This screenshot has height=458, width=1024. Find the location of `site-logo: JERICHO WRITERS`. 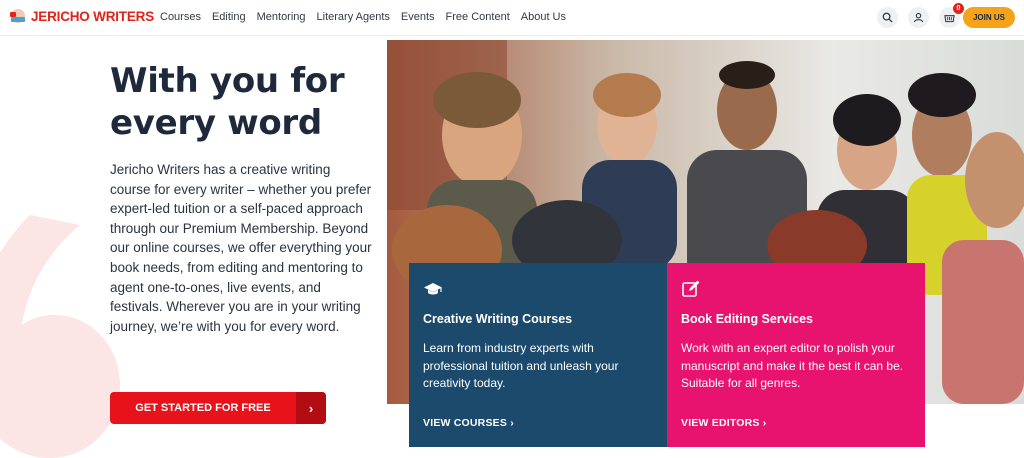

site-logo: JERICHO WRITERS is located at coordinates (81, 16).